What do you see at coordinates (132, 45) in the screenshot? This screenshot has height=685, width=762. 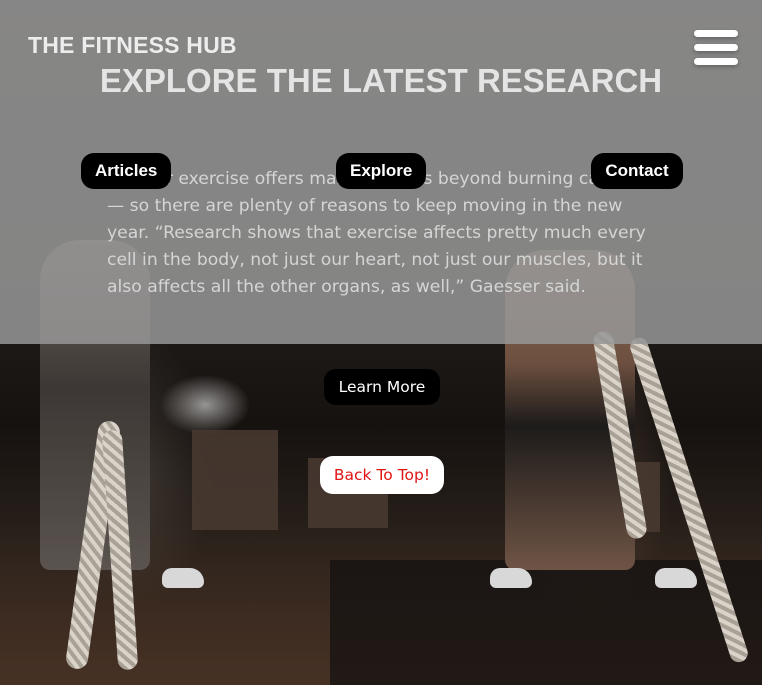 I see `site-logo: THE FITNESS HUB` at bounding box center [132, 45].